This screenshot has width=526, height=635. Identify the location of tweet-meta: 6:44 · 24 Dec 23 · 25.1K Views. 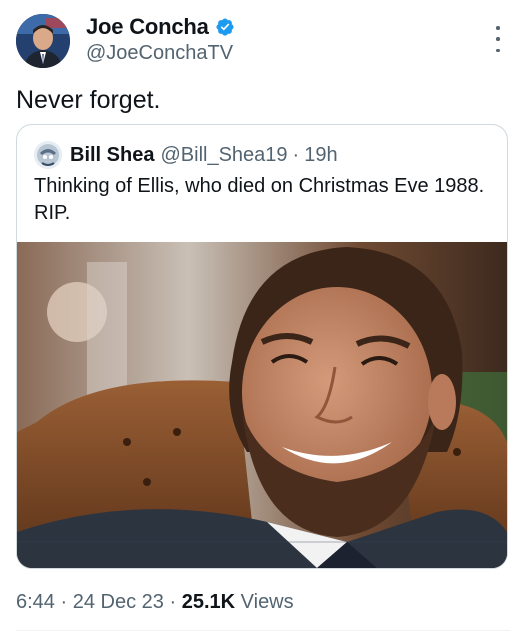
(155, 602).